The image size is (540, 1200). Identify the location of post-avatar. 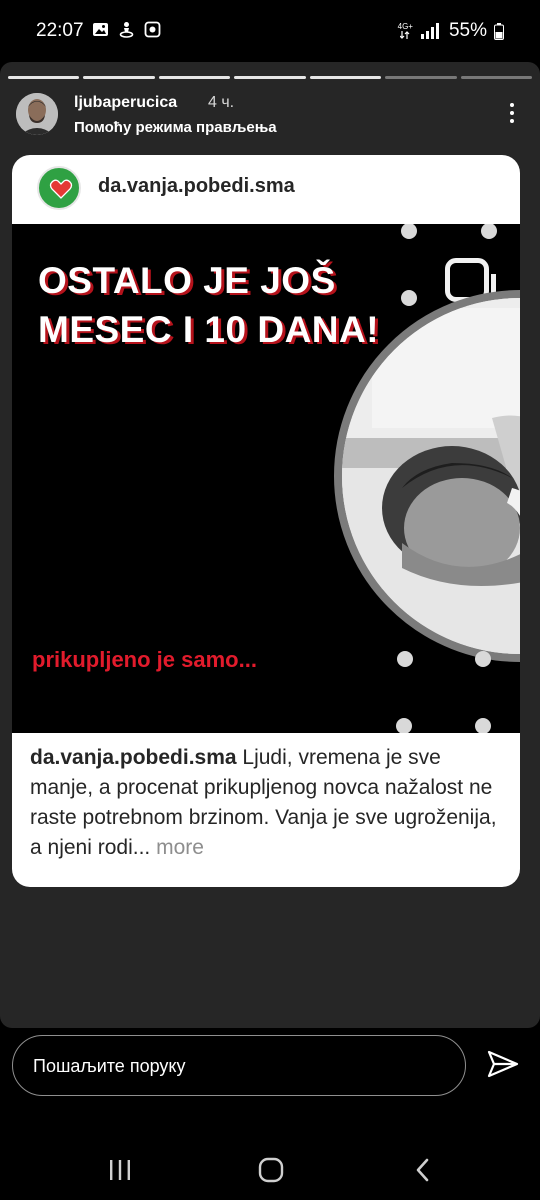
(59, 188).